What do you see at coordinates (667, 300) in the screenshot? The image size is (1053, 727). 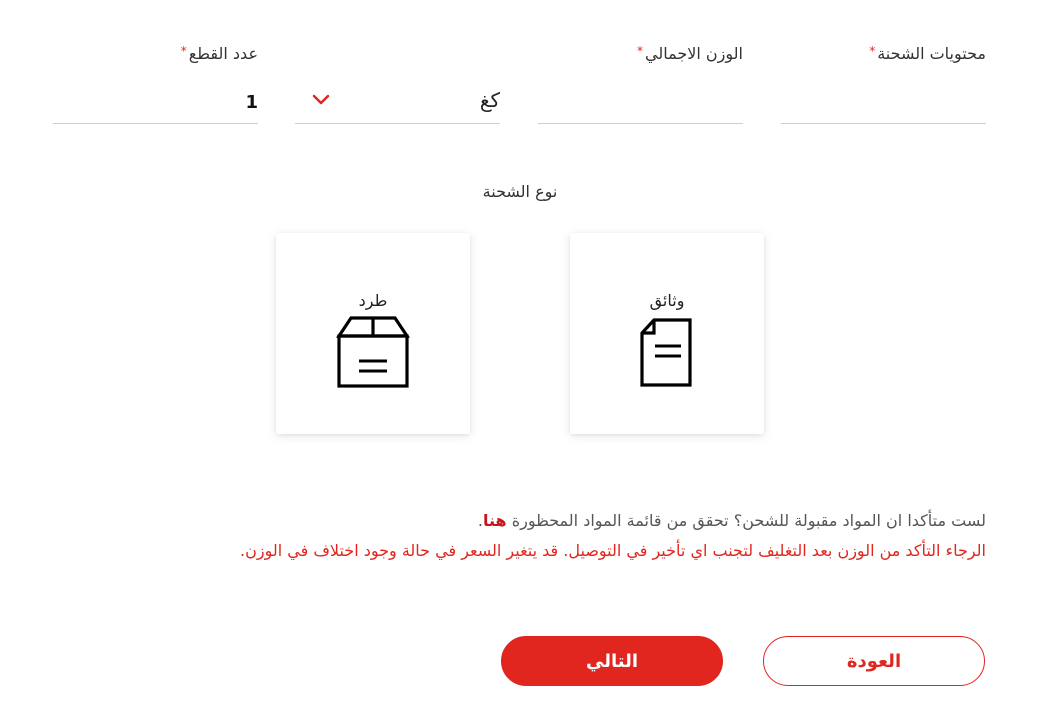 I see `documents-label: وثائق` at bounding box center [667, 300].